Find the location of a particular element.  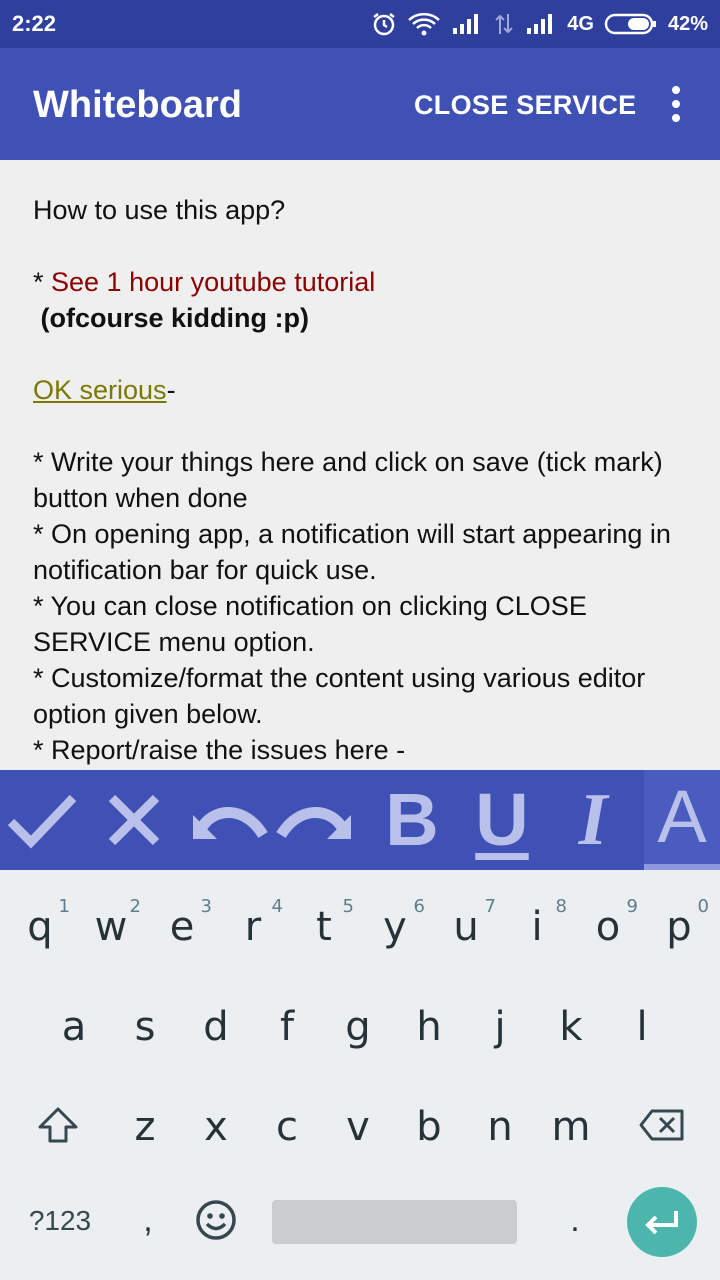

key-label: c is located at coordinates (287, 1127).